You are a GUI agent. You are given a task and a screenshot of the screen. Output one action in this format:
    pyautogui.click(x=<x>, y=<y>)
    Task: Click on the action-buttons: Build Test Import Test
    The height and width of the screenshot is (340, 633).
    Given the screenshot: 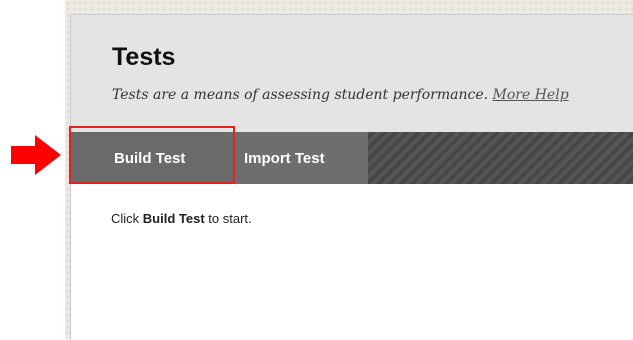 What is the action you would take?
    pyautogui.click(x=219, y=158)
    